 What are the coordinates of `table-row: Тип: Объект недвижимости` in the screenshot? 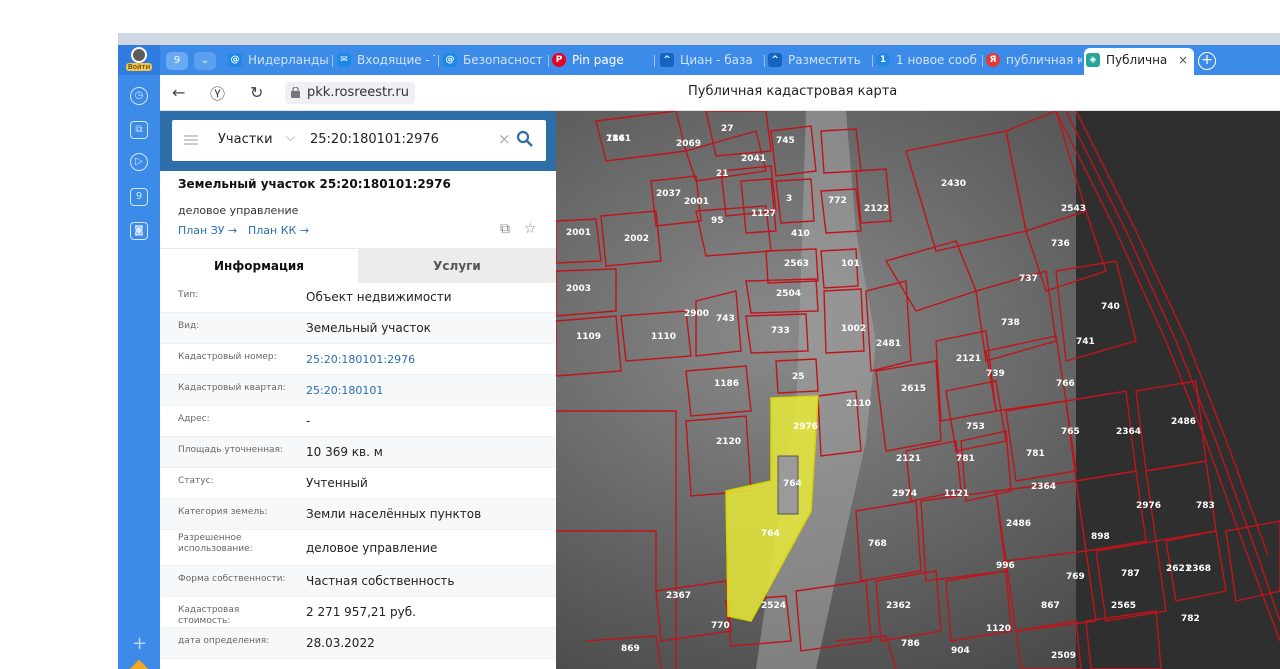 It's located at (358, 297).